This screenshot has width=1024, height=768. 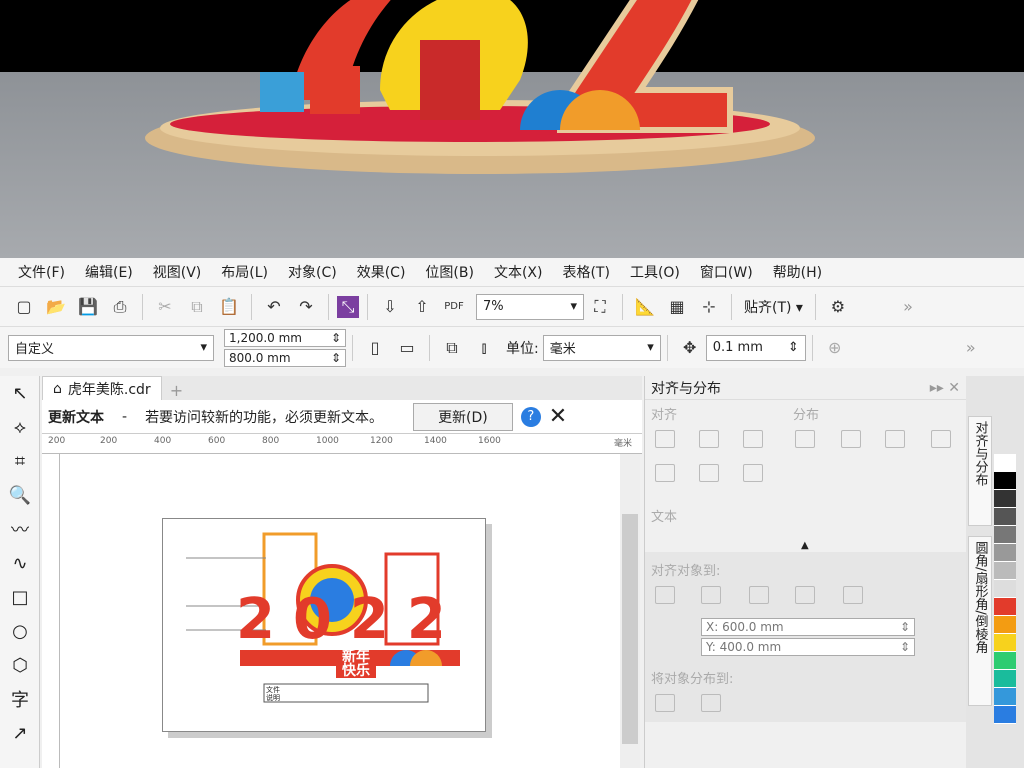 What do you see at coordinates (176, 390) in the screenshot?
I see `new-tab-icon: +` at bounding box center [176, 390].